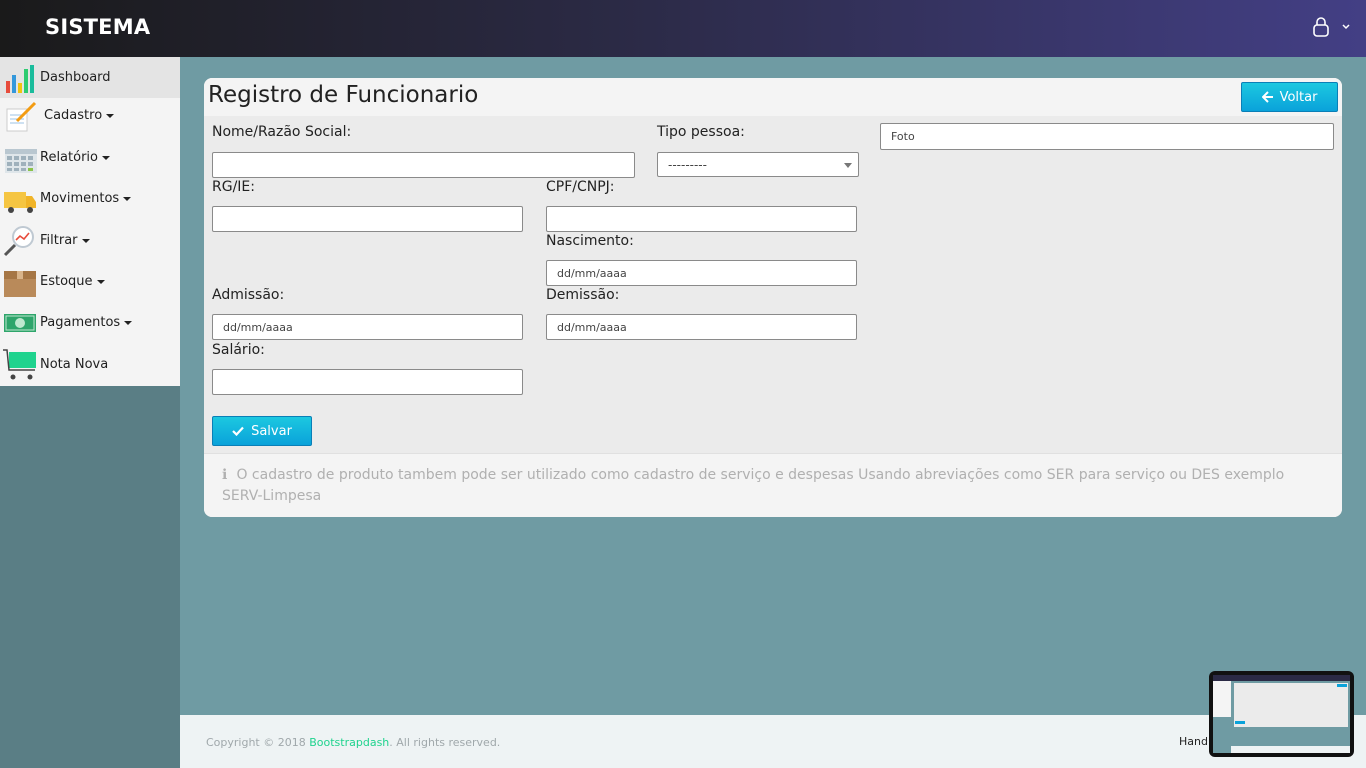 The width and height of the screenshot is (1366, 768). Describe the element at coordinates (848, 165) in the screenshot. I see `select-arrow-icon` at that location.